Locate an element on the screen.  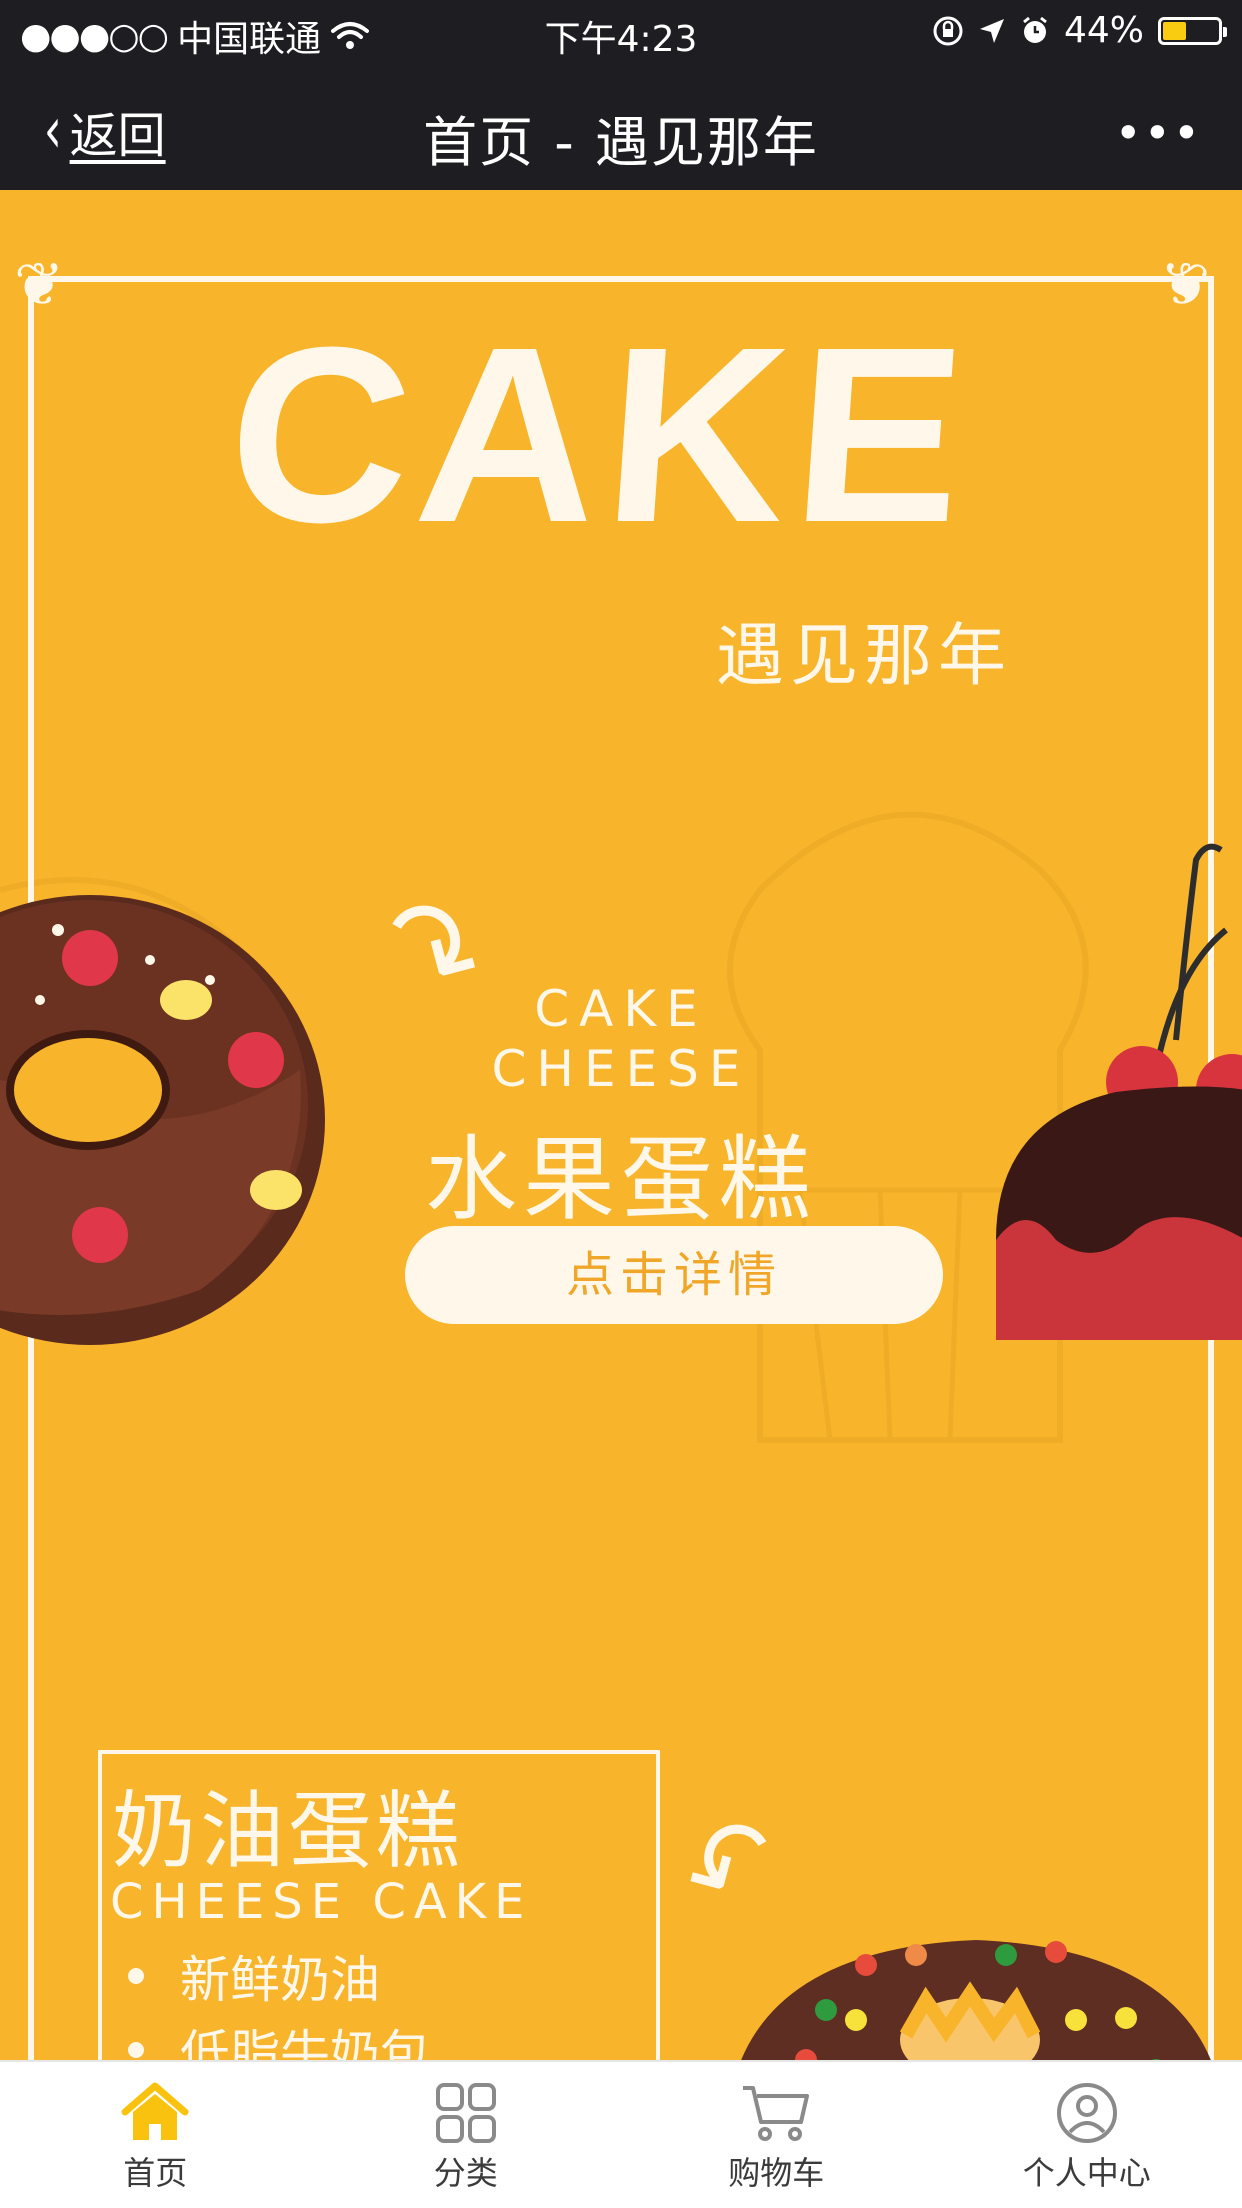
battery-percent: 44% is located at coordinates (1103, 30).